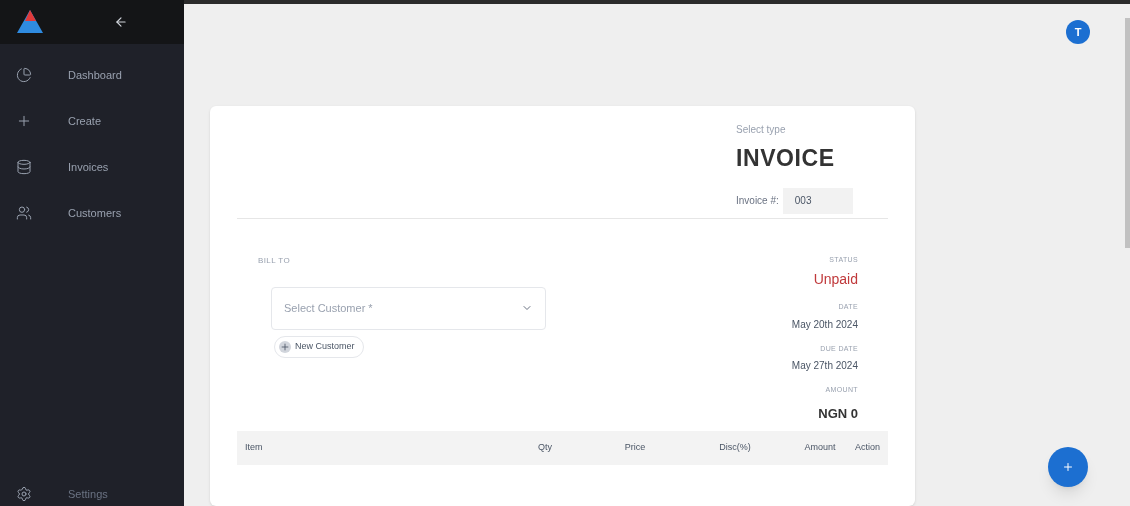 The width and height of the screenshot is (1130, 506). What do you see at coordinates (817, 200) in the screenshot?
I see `invoice-number-field: 003` at bounding box center [817, 200].